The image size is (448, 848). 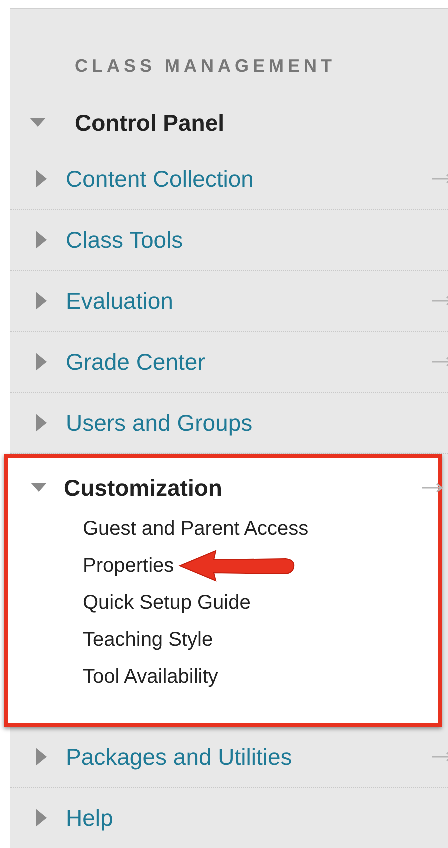 I want to click on menu-item: Packages and Utilities, so click(x=179, y=757).